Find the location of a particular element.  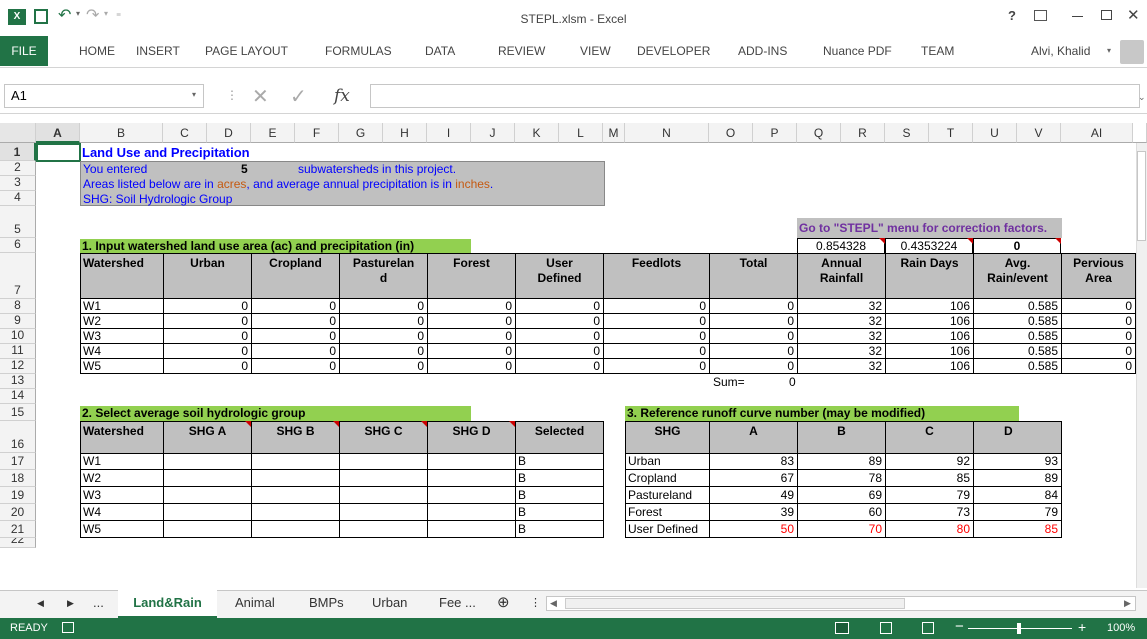

t3-cell-d: 93 is located at coordinates (1017, 461).